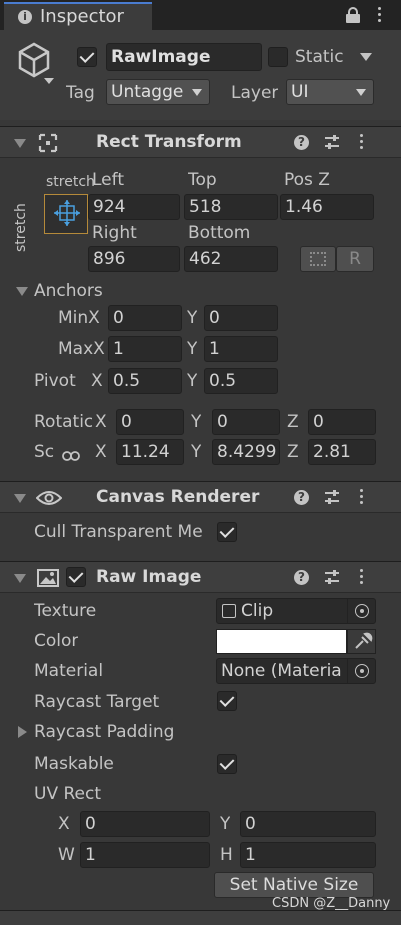  I want to click on min-x-input: 0, so click(145, 318).